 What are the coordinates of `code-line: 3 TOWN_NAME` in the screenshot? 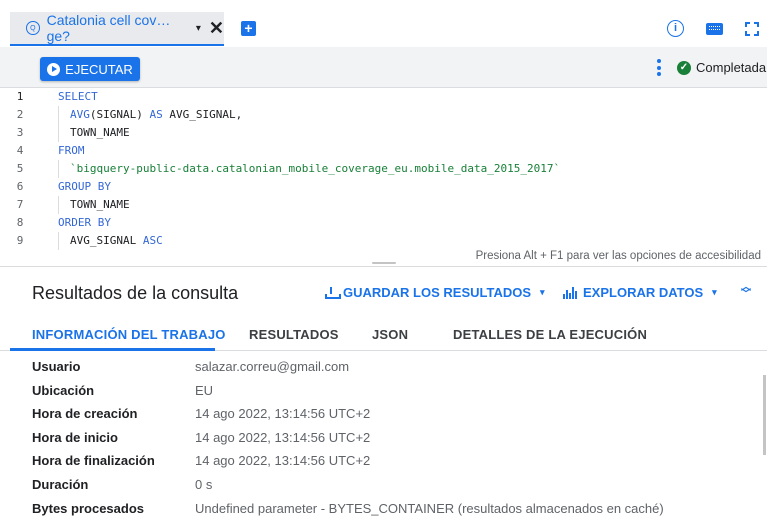 It's located at (383, 133).